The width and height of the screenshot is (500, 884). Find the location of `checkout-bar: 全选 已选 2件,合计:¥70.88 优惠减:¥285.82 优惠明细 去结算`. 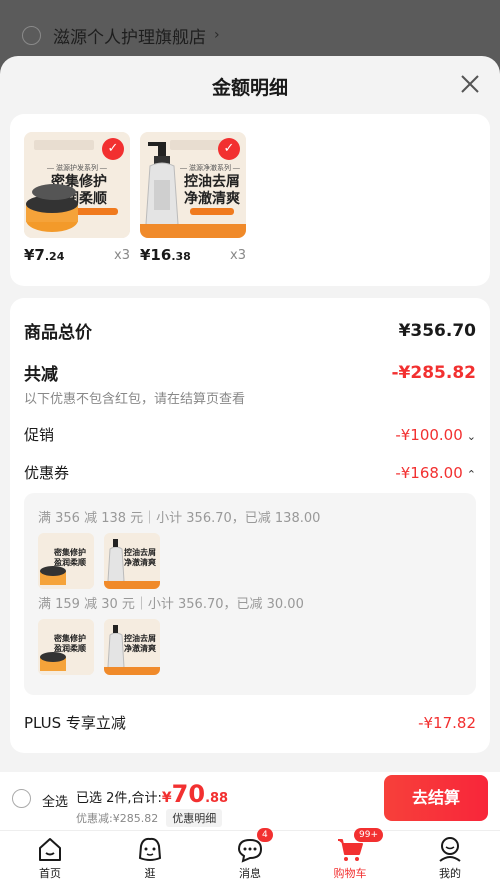

checkout-bar: 全选 已选 2件,合计:¥70.88 优惠减:¥285.82 优惠明细 去结算 is located at coordinates (250, 801).